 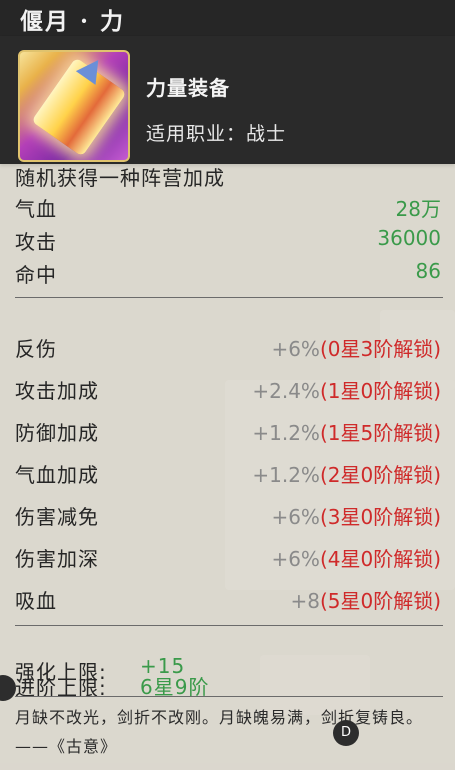 I want to click on bonus-name: 气血加成, so click(x=57, y=475).